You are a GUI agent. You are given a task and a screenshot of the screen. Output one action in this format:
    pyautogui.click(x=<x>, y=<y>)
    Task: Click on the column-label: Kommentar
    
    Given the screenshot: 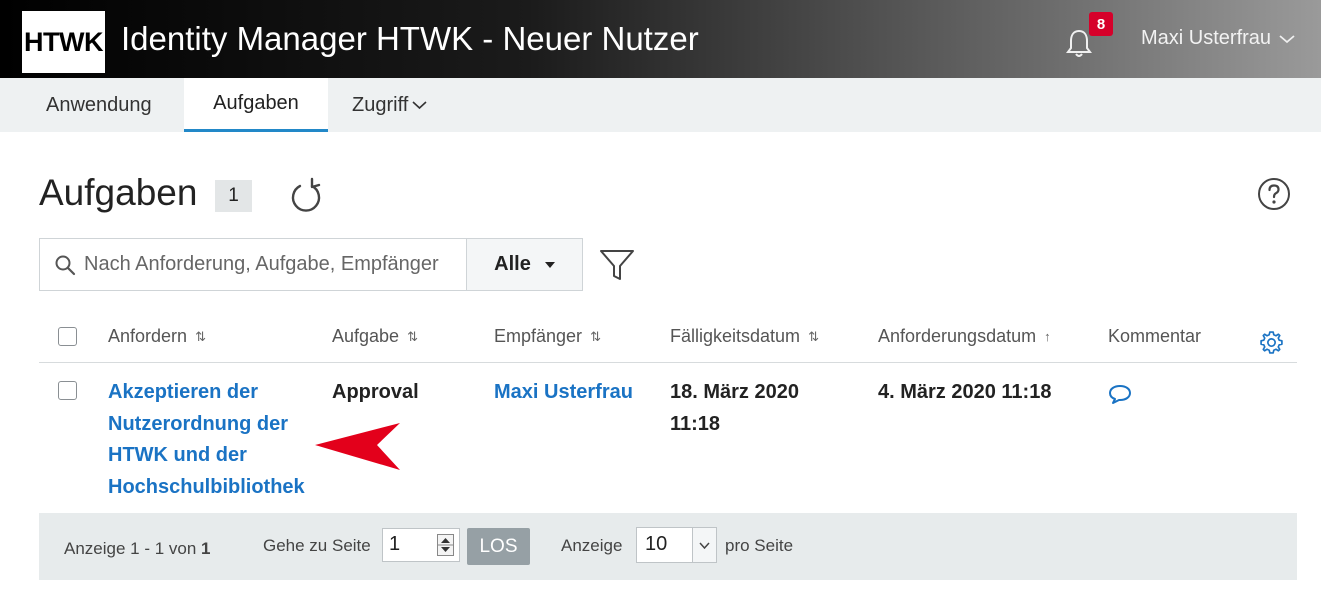 What is the action you would take?
    pyautogui.click(x=1155, y=336)
    